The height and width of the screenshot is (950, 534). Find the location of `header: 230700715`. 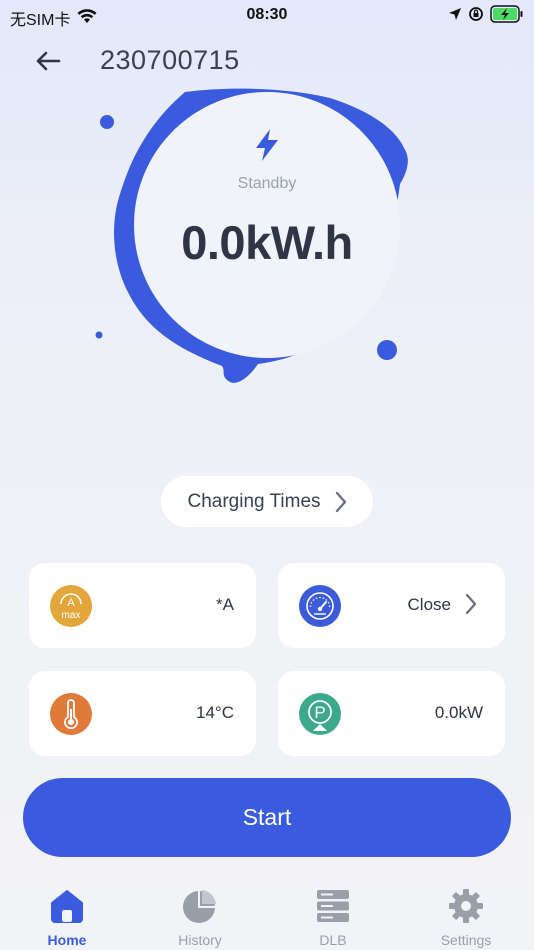

header: 230700715 is located at coordinates (267, 61).